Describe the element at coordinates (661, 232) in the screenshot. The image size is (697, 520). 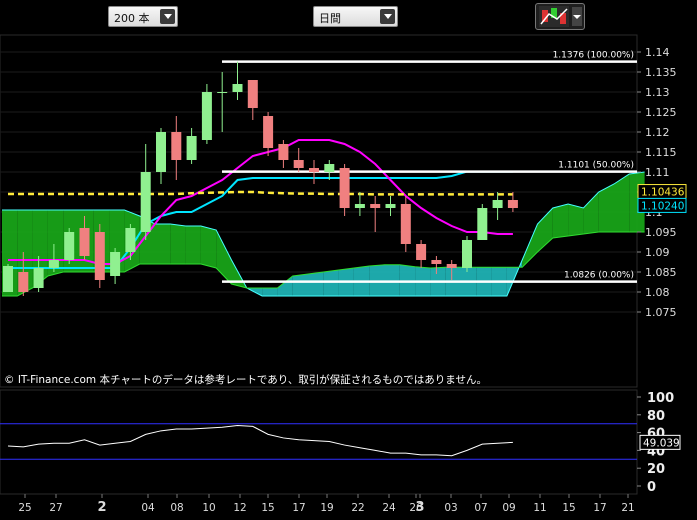
I see `y-tick-label: 1.095` at that location.